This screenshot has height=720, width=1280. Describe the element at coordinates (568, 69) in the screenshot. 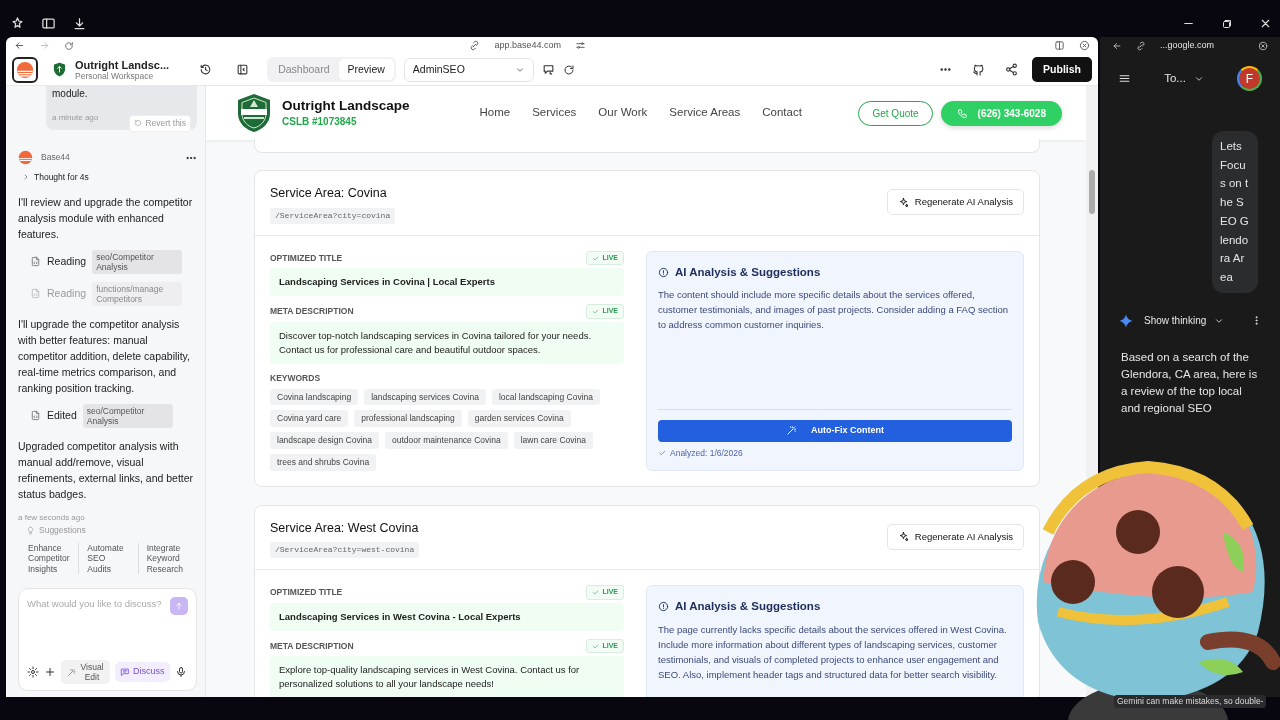

I see `refresh-icon` at that location.